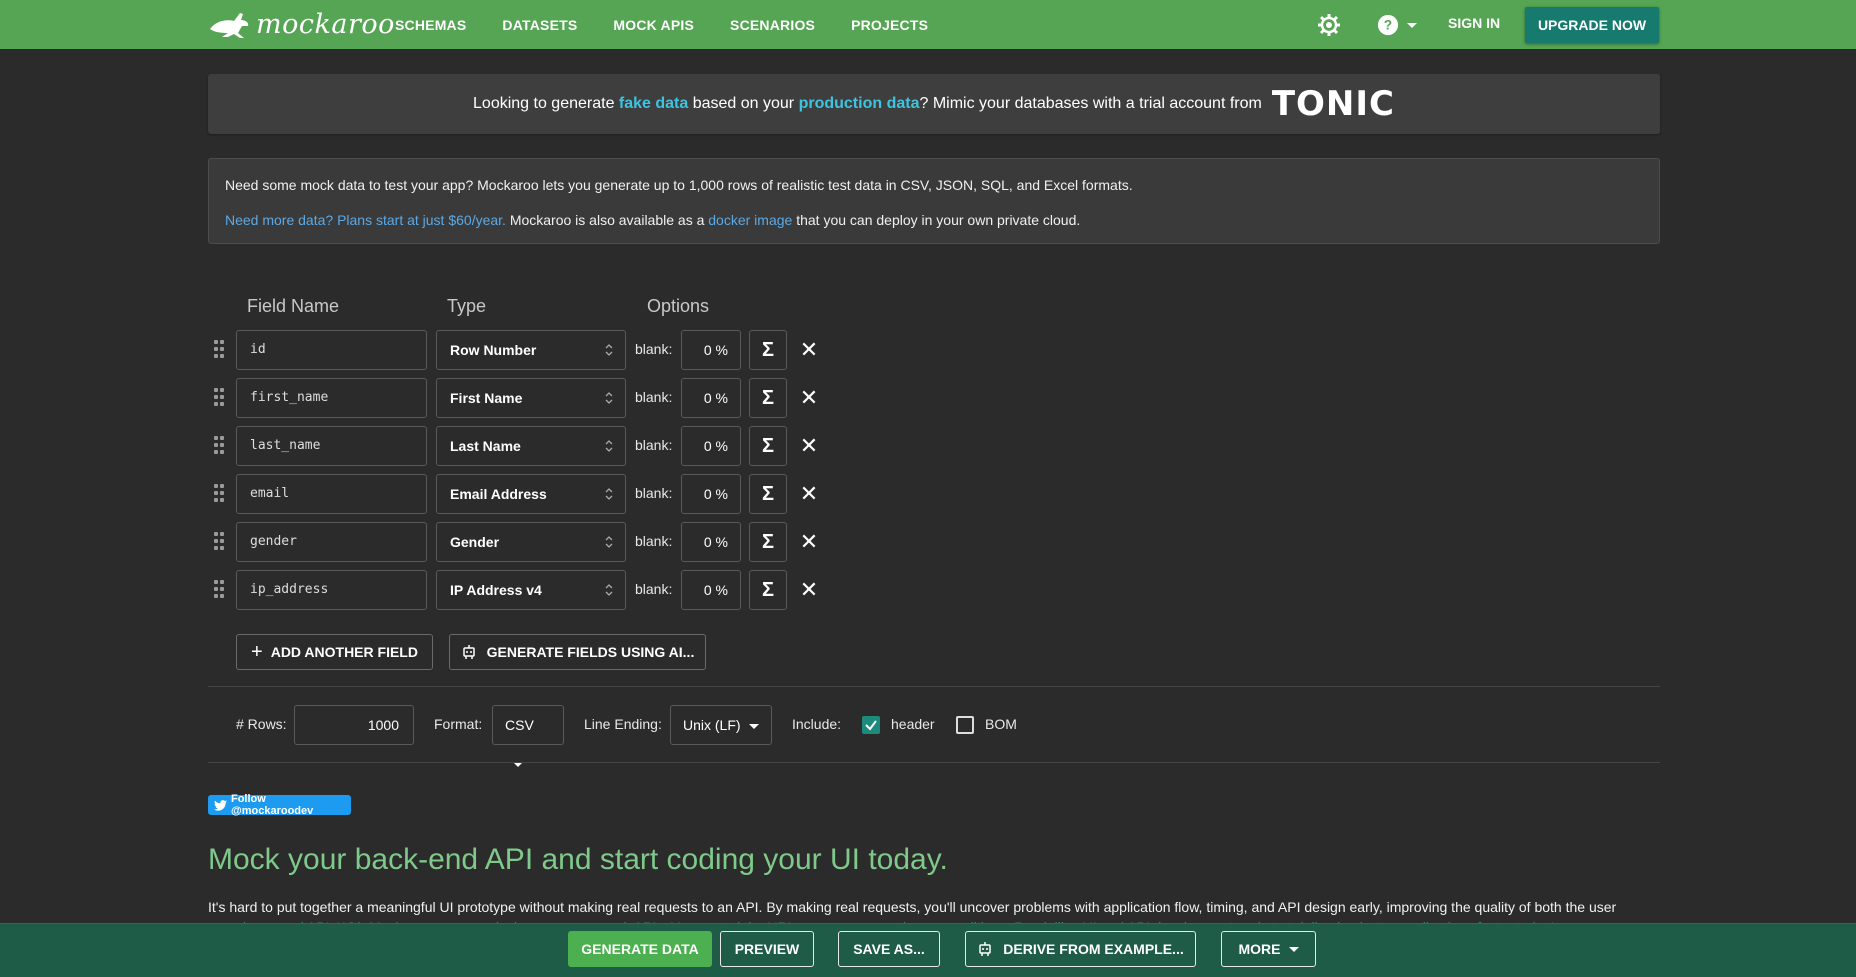  Describe the element at coordinates (257, 651) in the screenshot. I see `plus-icon: +` at that location.